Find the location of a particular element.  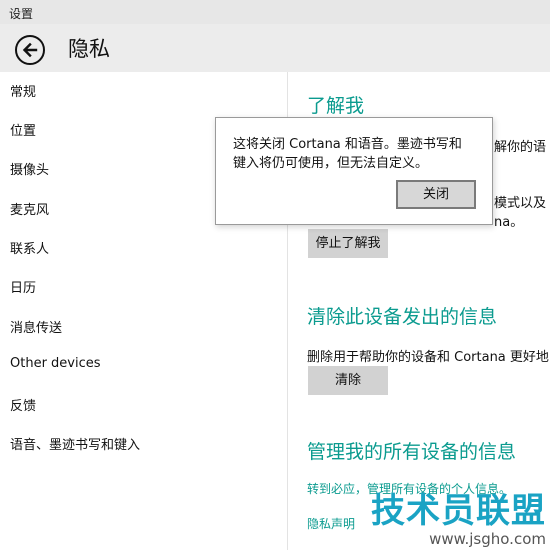

section-title-manage: 管理我的所有设备的信息 is located at coordinates (412, 452).